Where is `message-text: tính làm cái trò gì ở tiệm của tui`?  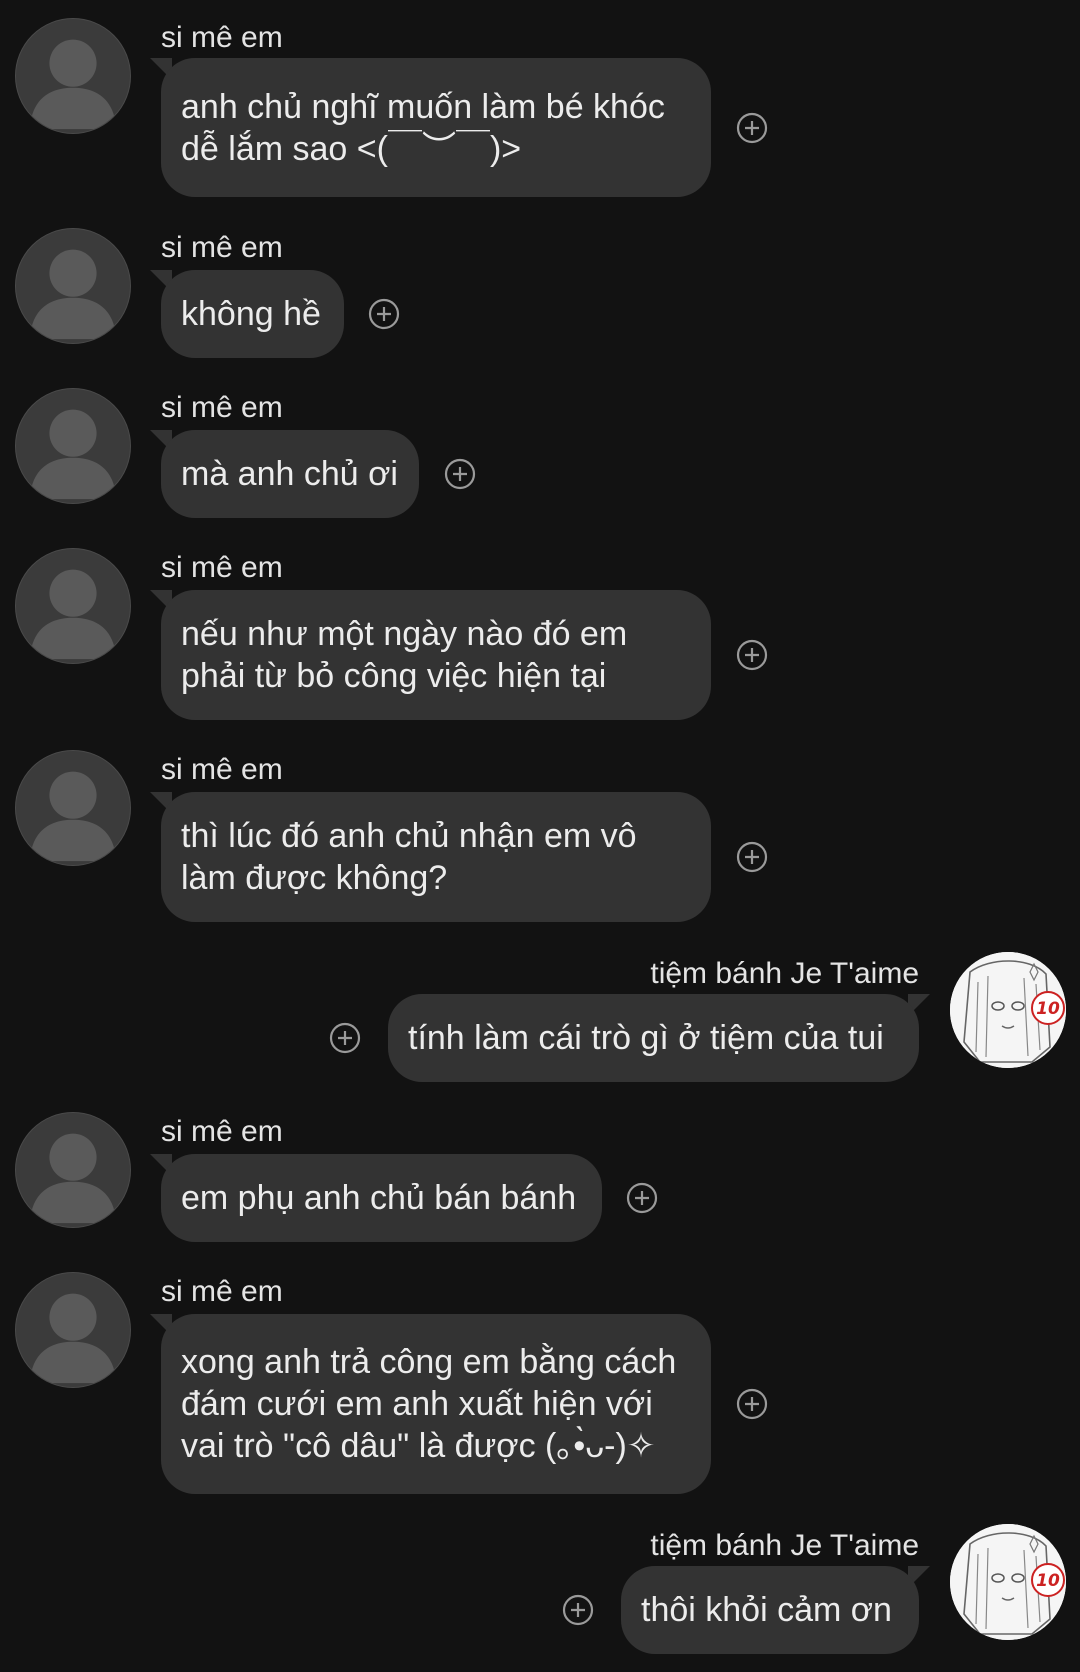 message-text: tính làm cái trò gì ở tiệm của tui is located at coordinates (646, 1038).